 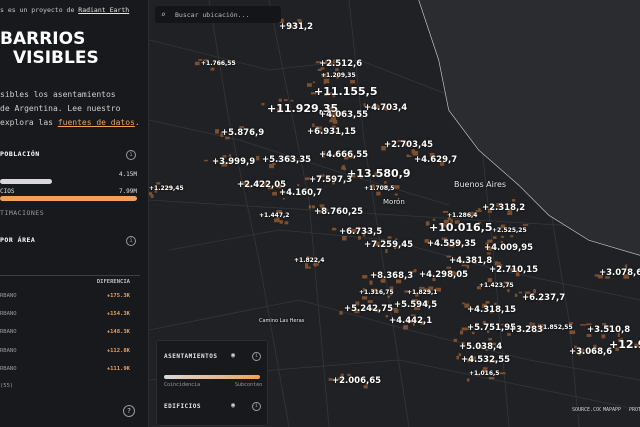 What do you see at coordinates (65, 369) in the screenshot?
I see `table-row: RBANO +111.9K` at bounding box center [65, 369].